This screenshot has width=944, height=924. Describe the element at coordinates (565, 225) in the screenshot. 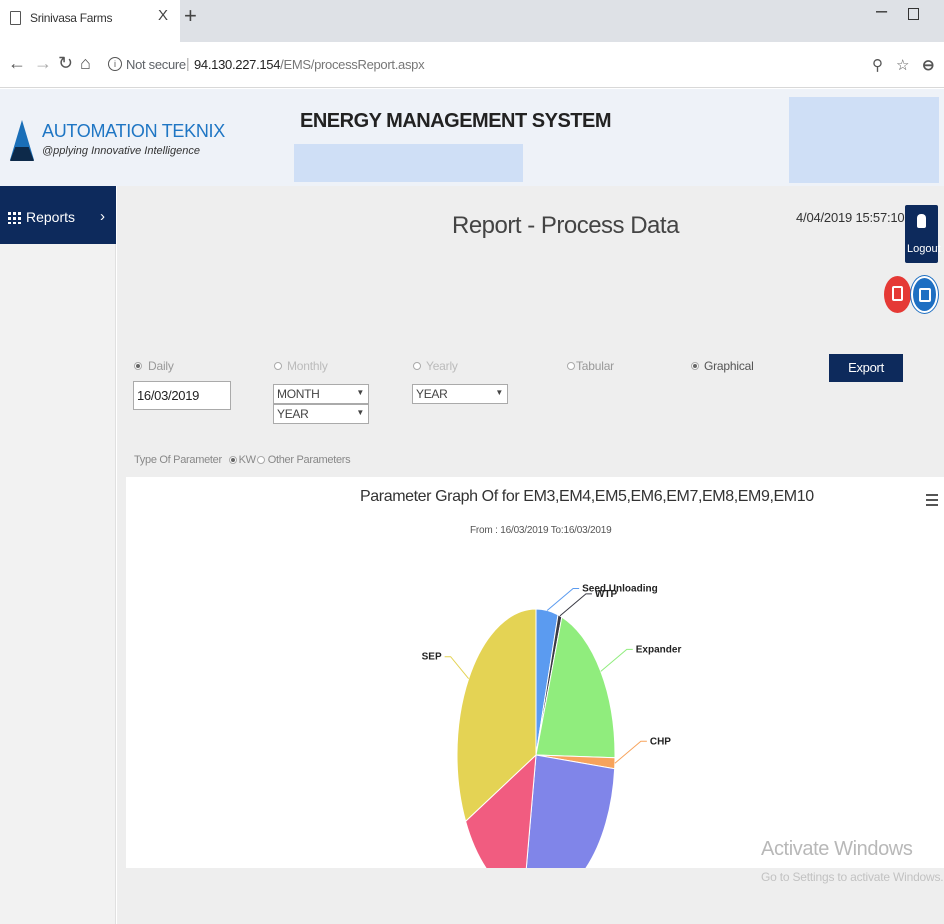

I see `page-title: Report - Process Data` at that location.